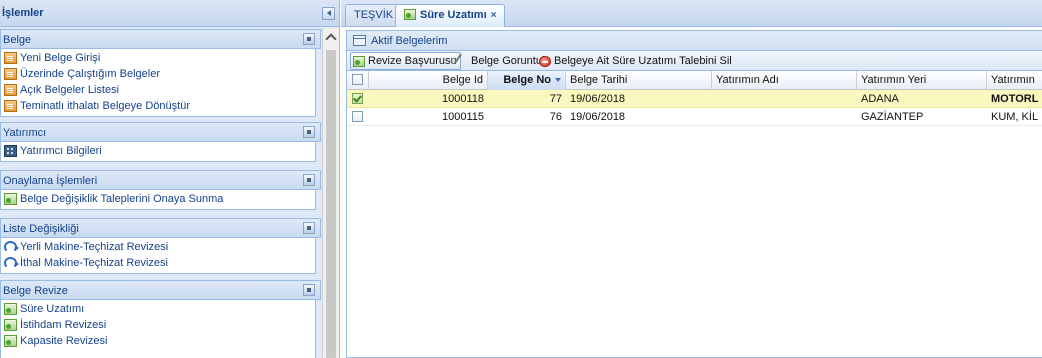  Describe the element at coordinates (159, 58) in the screenshot. I see `menu-item-yeni-belge: Yeni Belge Girişi` at that location.